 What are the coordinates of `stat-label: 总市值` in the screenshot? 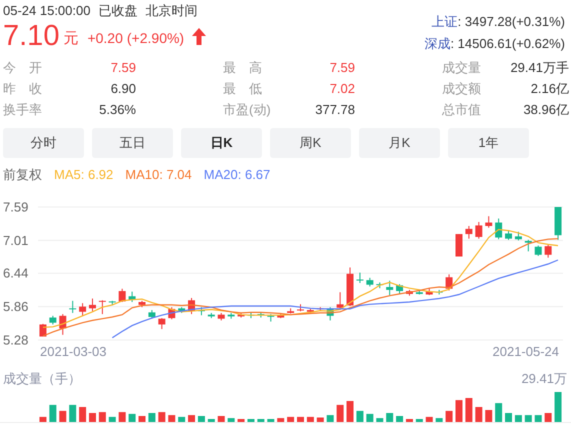 It's located at (461, 110).